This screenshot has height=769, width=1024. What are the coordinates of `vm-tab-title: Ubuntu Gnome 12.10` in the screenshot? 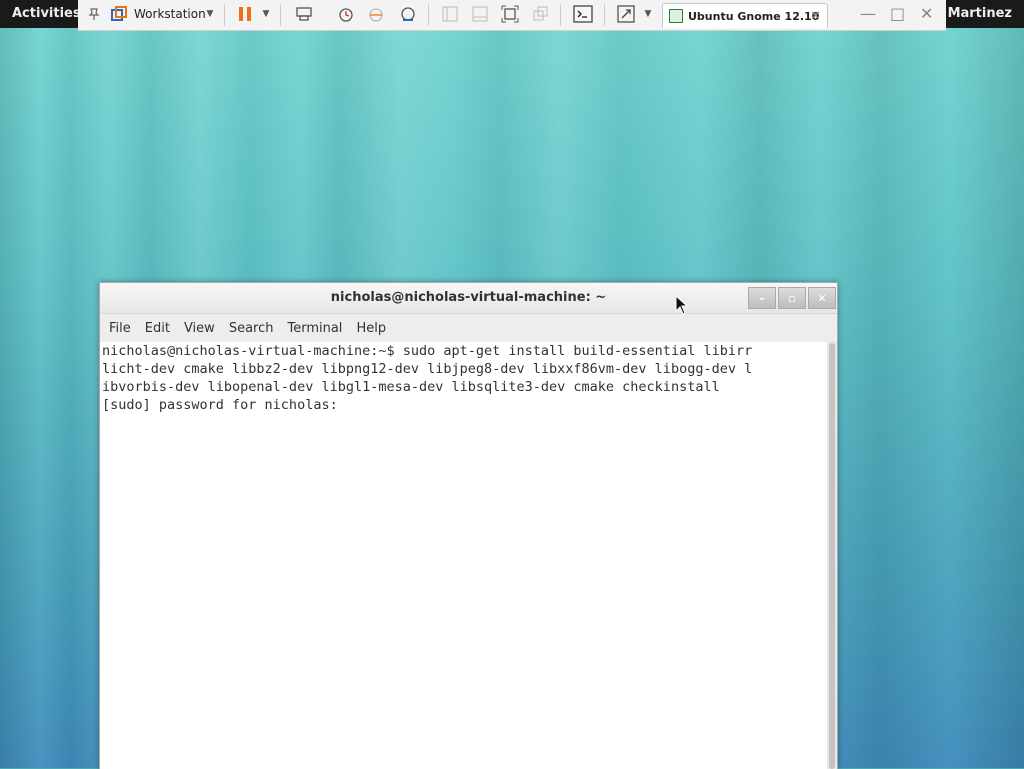 It's located at (754, 16).